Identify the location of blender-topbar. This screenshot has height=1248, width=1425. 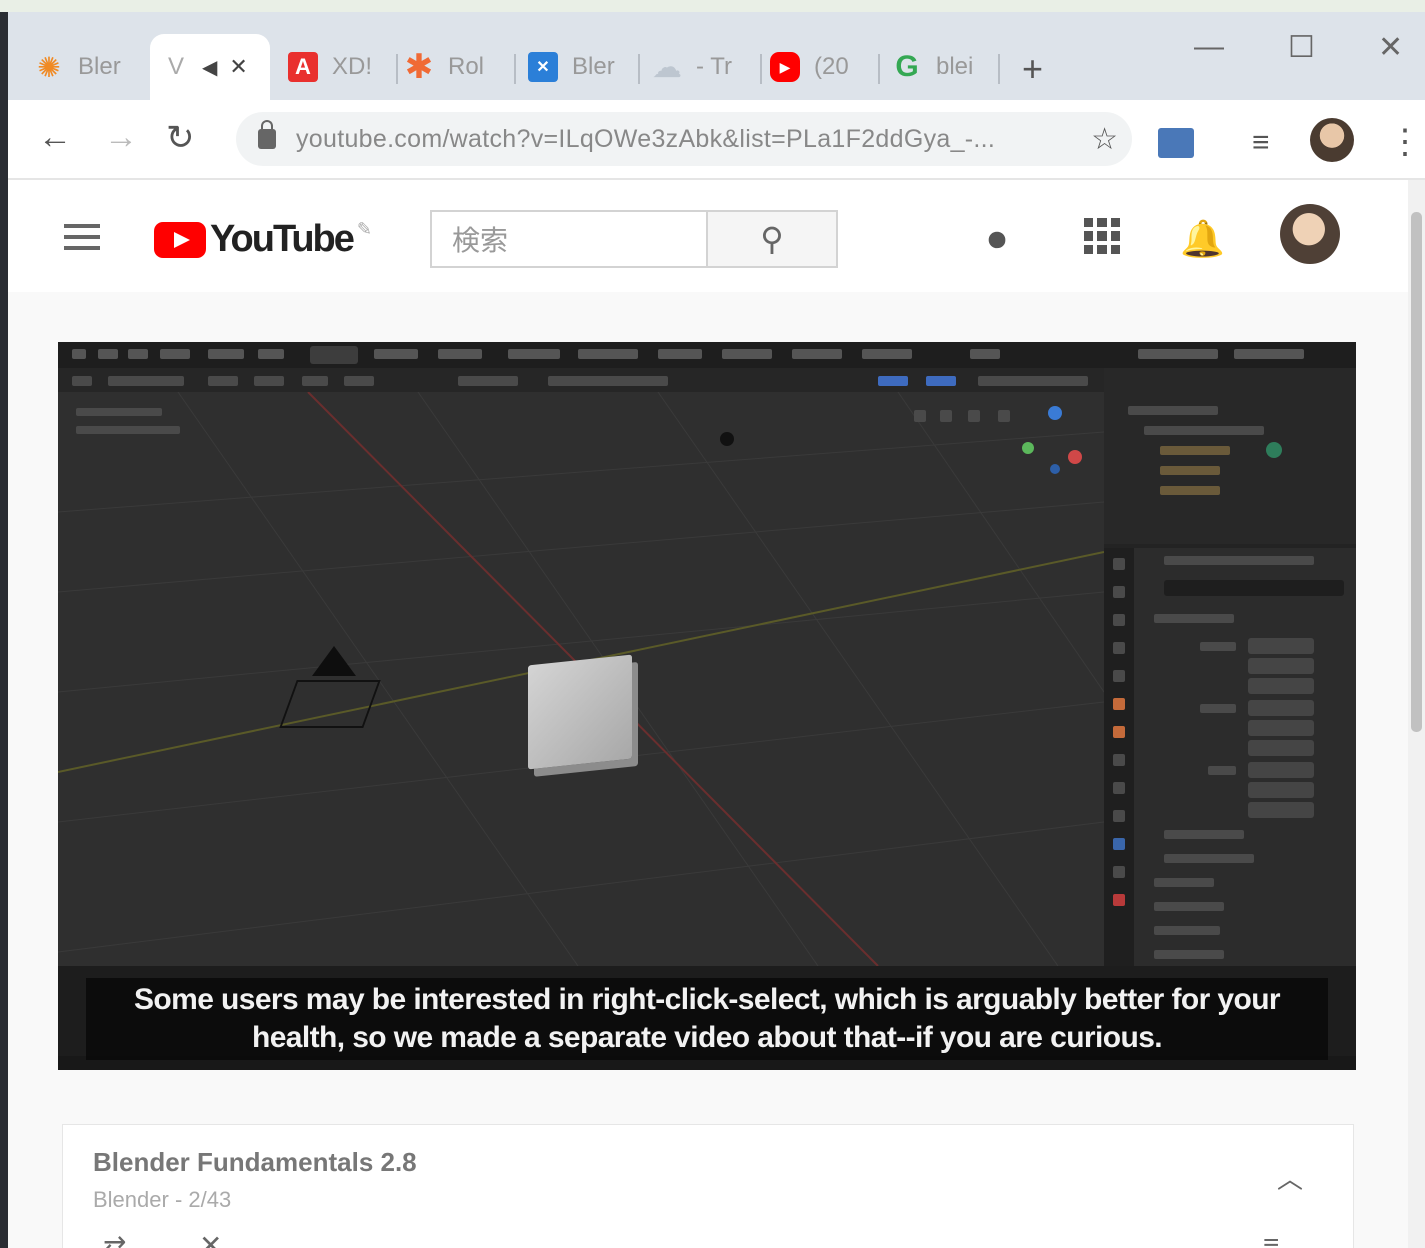
(707, 355).